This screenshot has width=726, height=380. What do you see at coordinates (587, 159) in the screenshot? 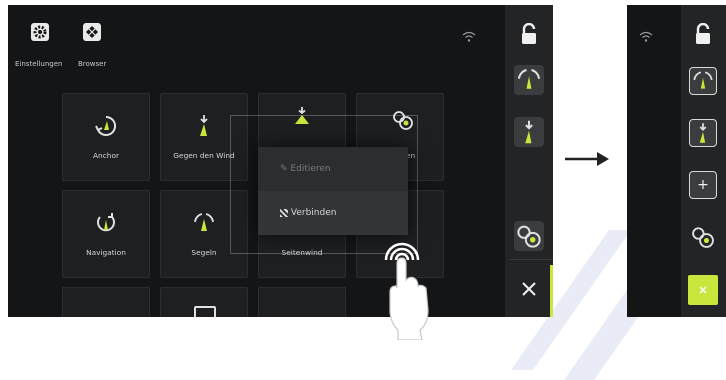
I see `arrow-right-icon` at bounding box center [587, 159].